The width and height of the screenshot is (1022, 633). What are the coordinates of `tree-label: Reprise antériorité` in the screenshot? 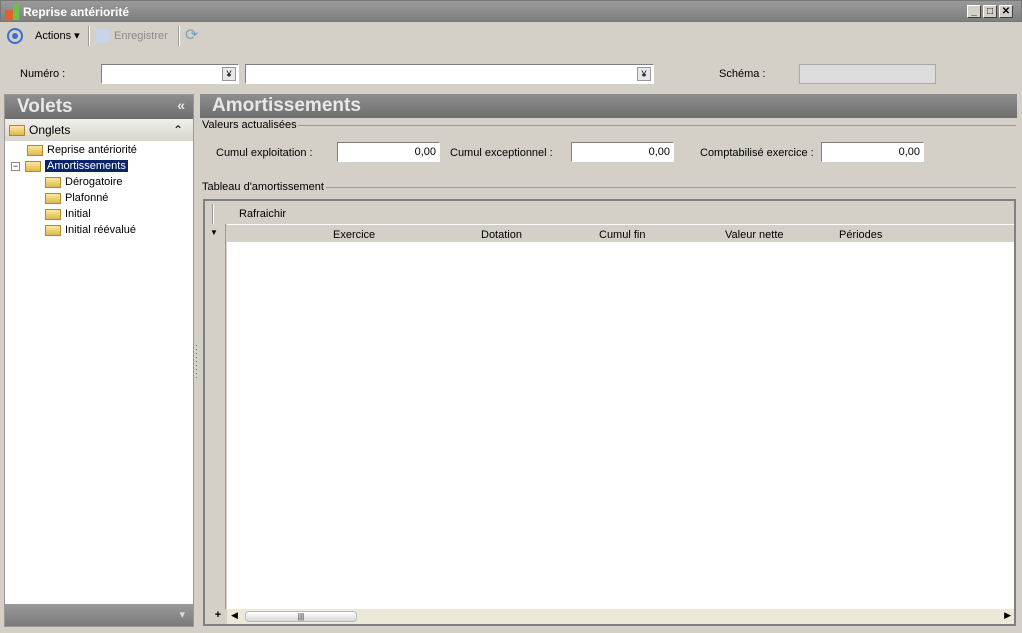 It's located at (92, 150).